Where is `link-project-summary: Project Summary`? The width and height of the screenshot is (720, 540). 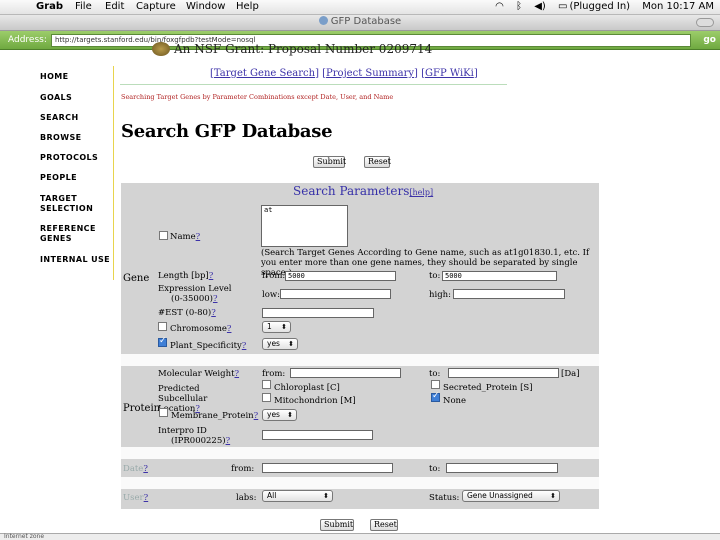 link-project-summary: Project Summary is located at coordinates (370, 73).